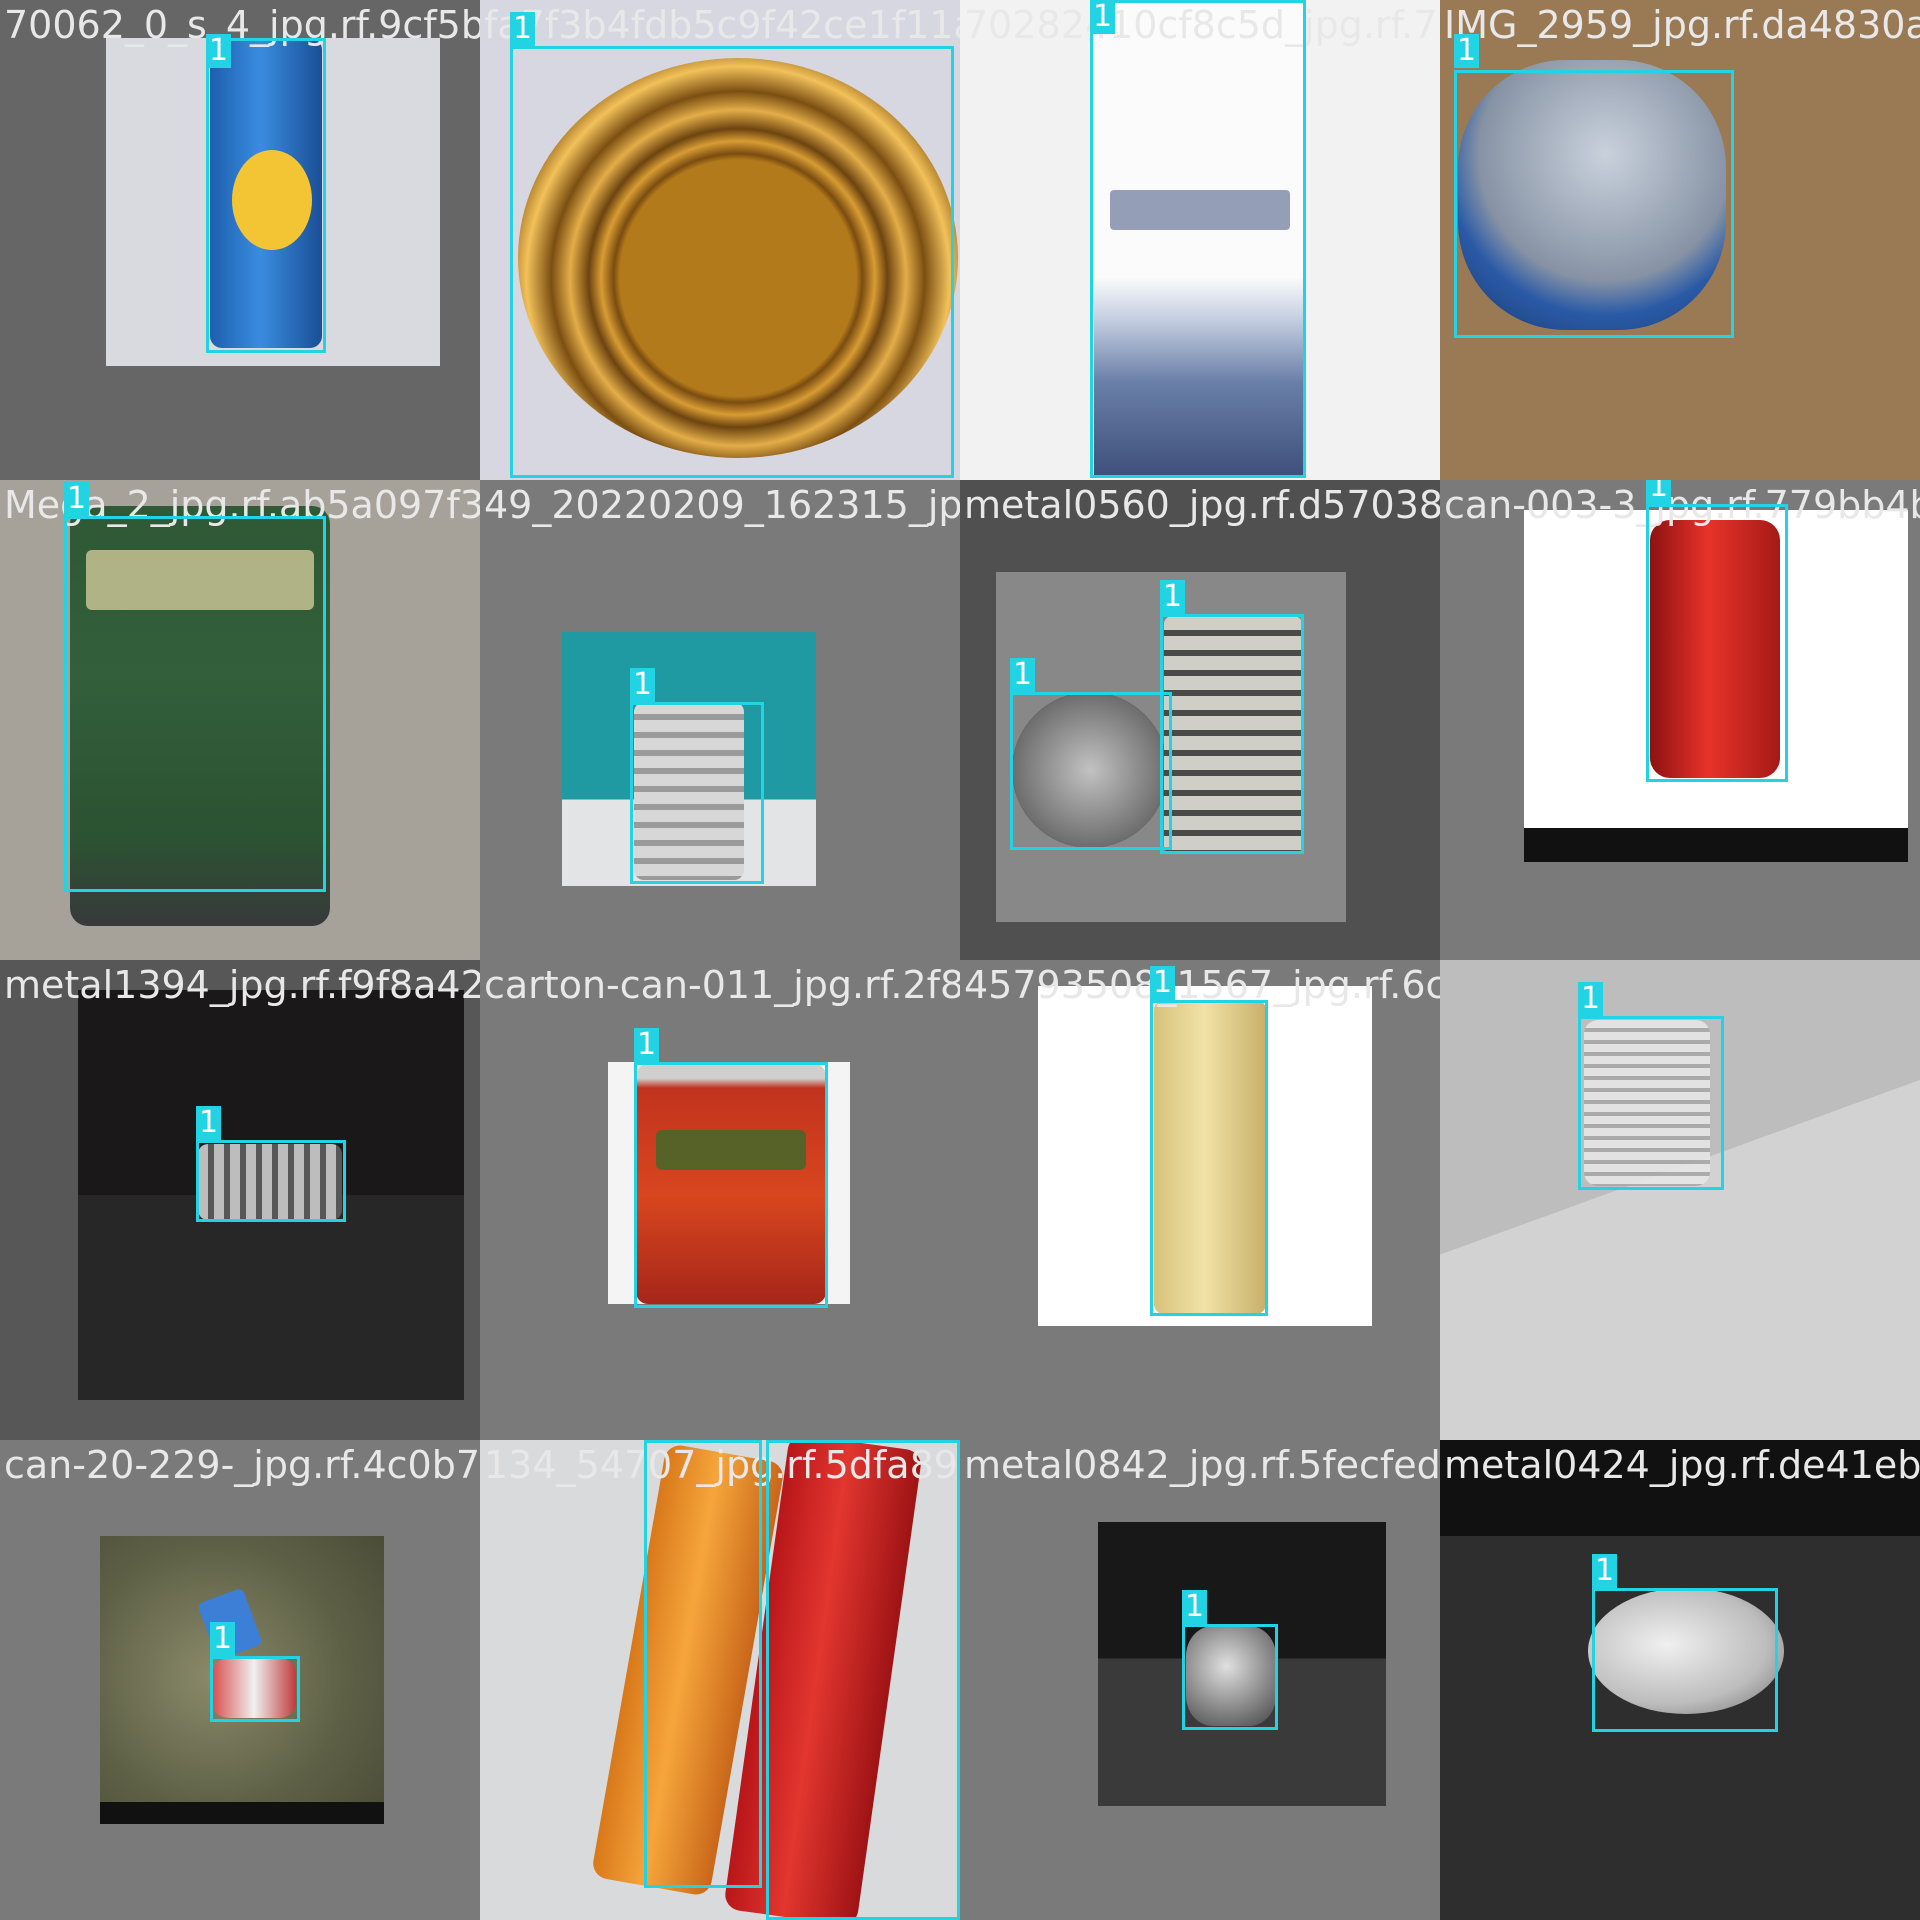  I want to click on mosaic-tile: metal0424_jpg.rf.de41ebea9 1, so click(1680, 1680).